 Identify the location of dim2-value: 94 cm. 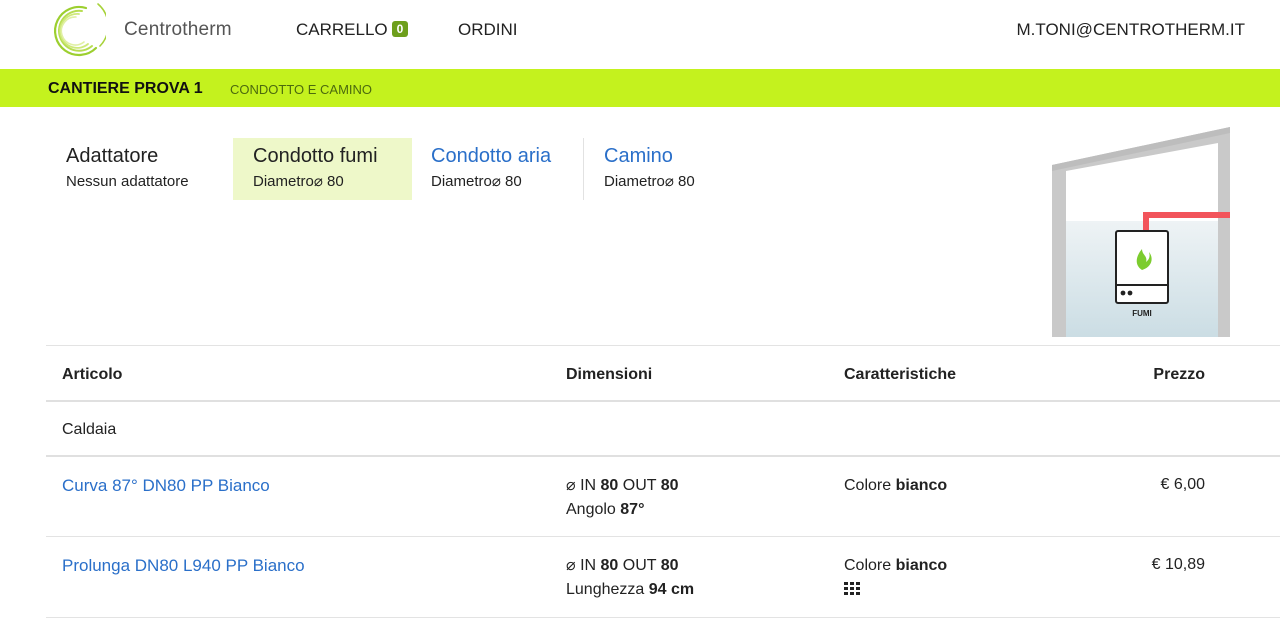
(671, 589).